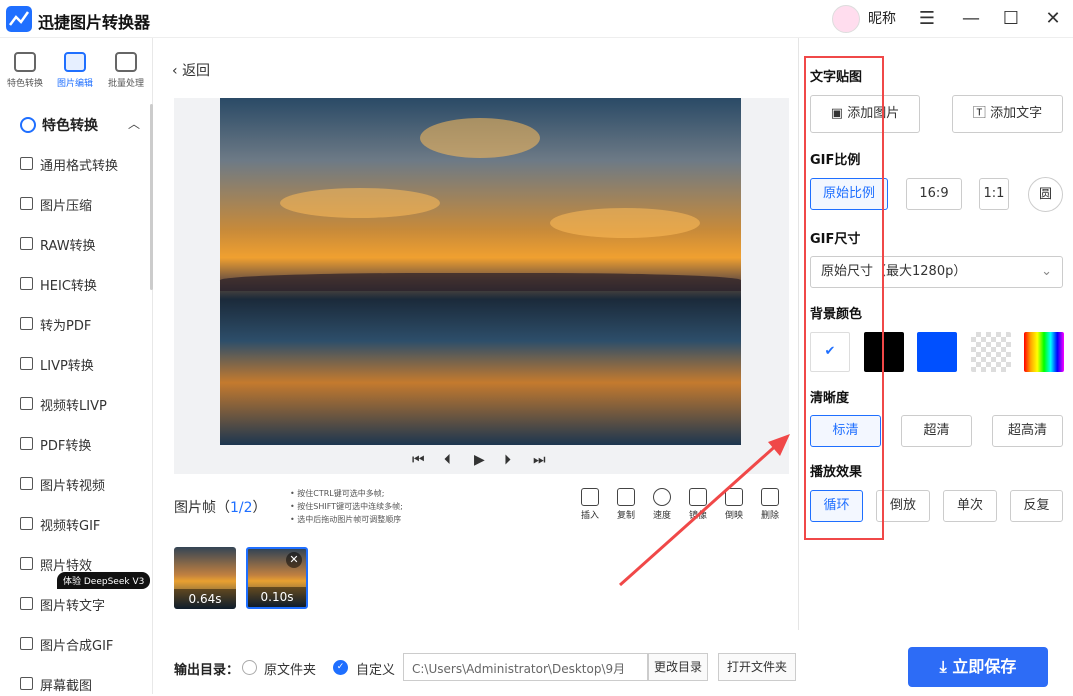  I want to click on batch-icon, so click(126, 62).